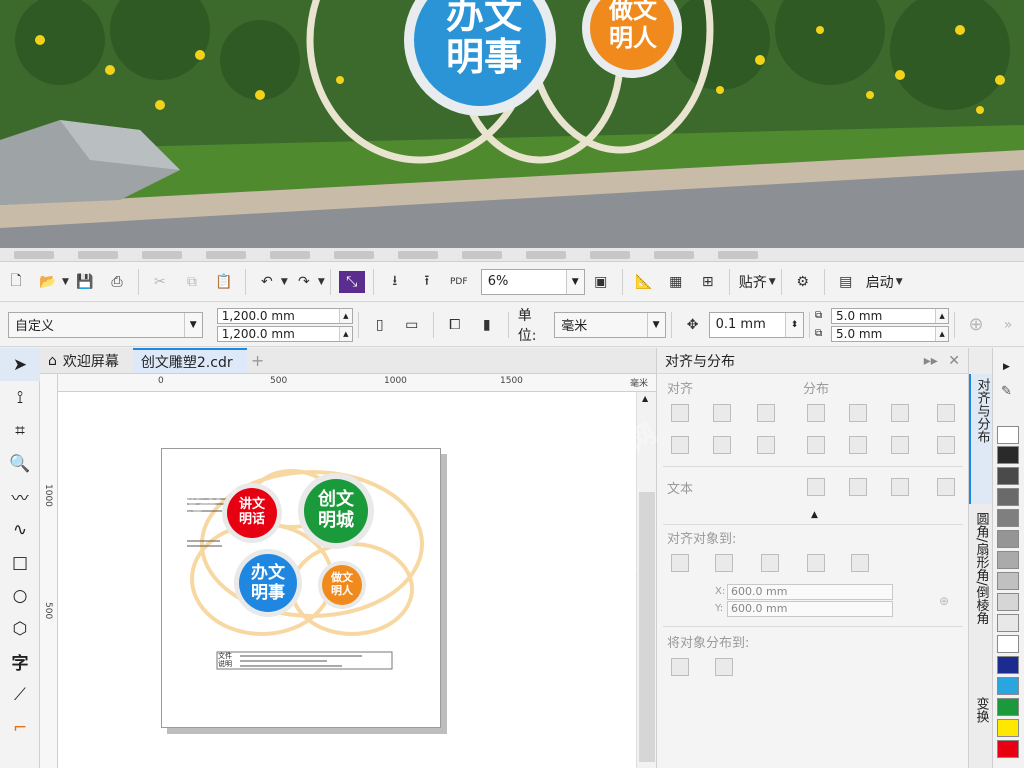  I want to click on page-preset-select: 自定义 ▼, so click(105, 324).